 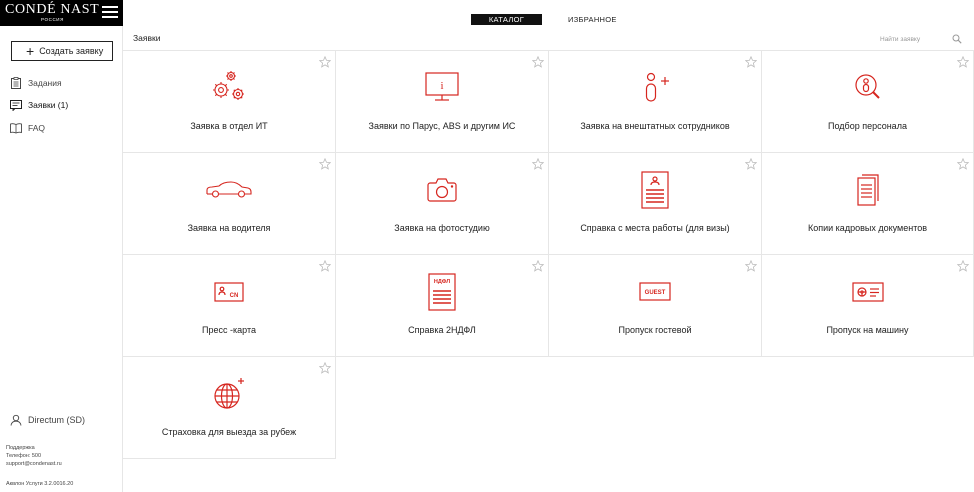 I want to click on card-title: Подбор персонала, so click(x=867, y=126).